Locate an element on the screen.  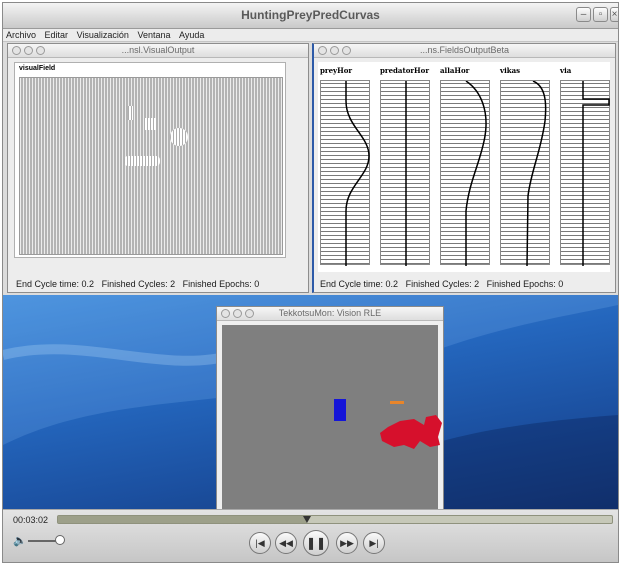
skip-forward-button: ▶| is located at coordinates (374, 543).